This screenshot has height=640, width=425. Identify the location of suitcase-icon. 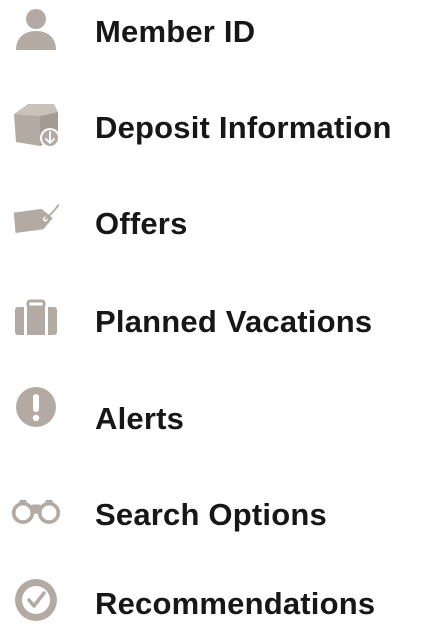
(36, 318).